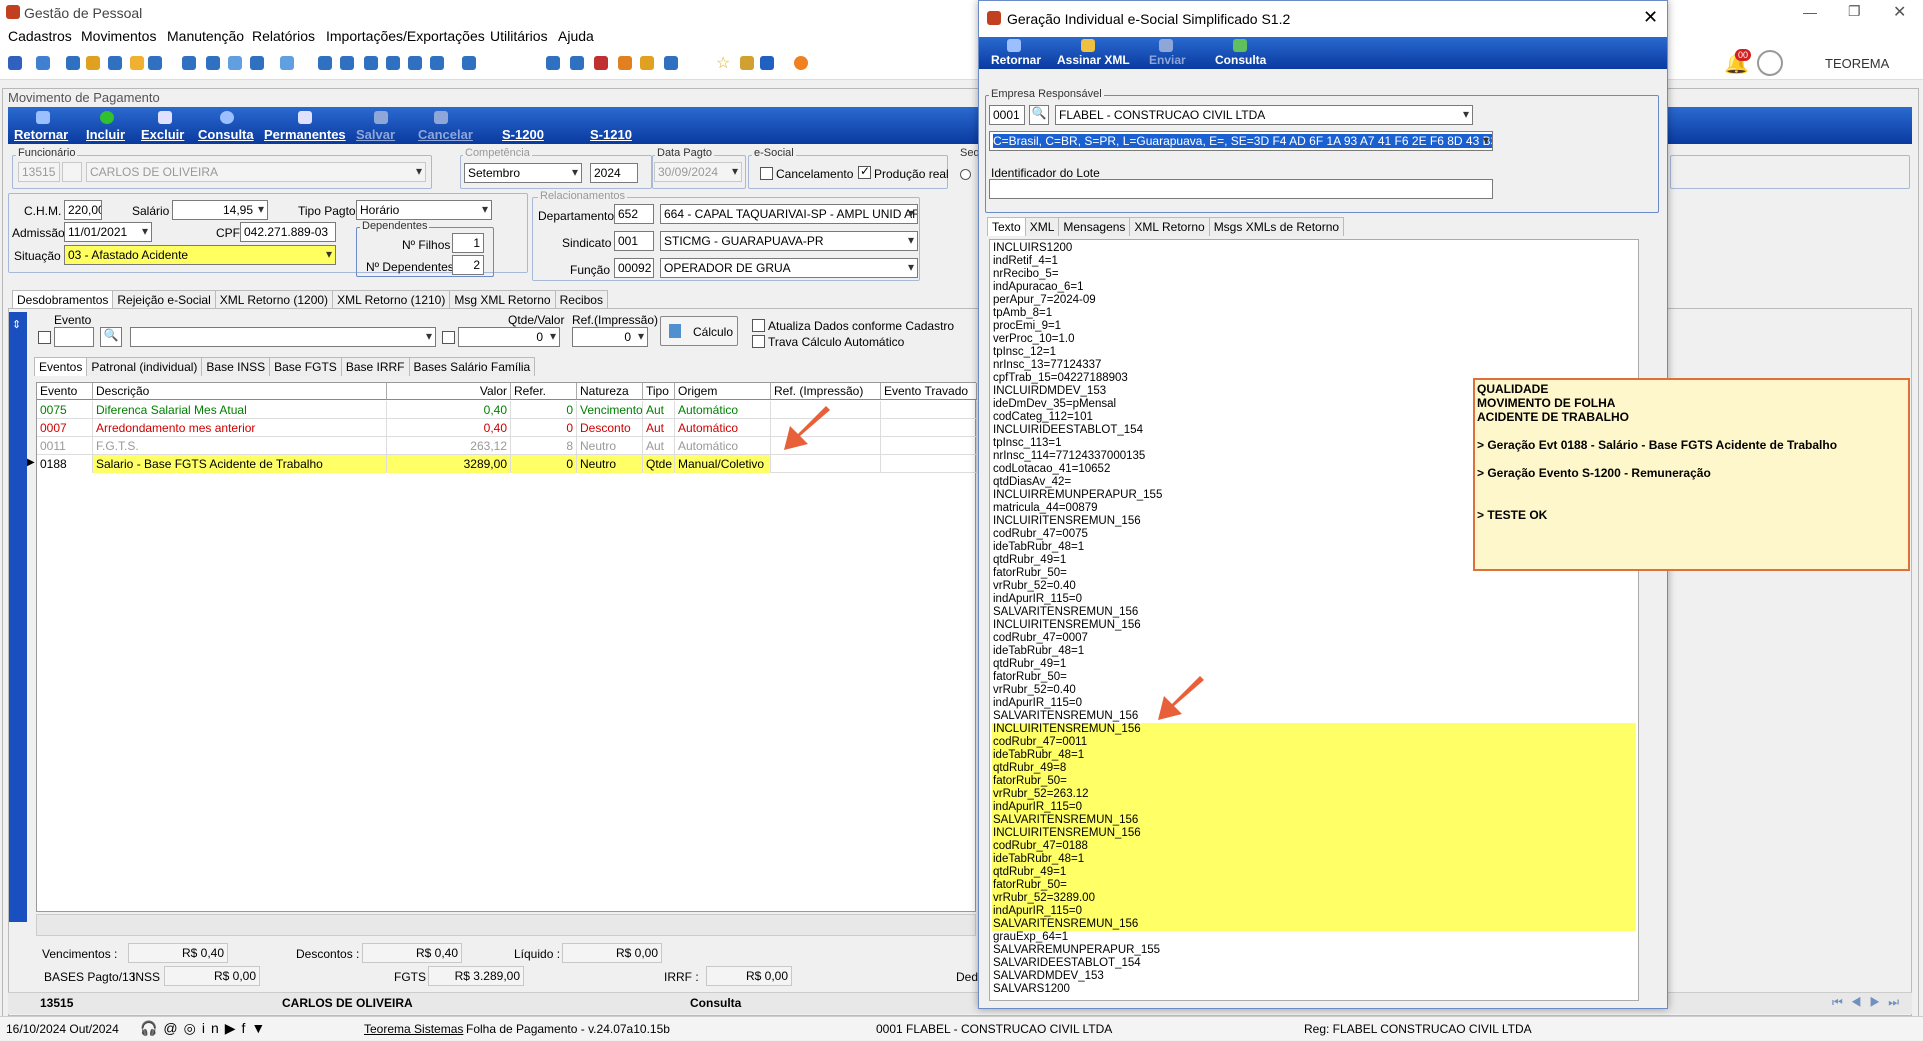  I want to click on col-header-refer: Refer., so click(544, 391).